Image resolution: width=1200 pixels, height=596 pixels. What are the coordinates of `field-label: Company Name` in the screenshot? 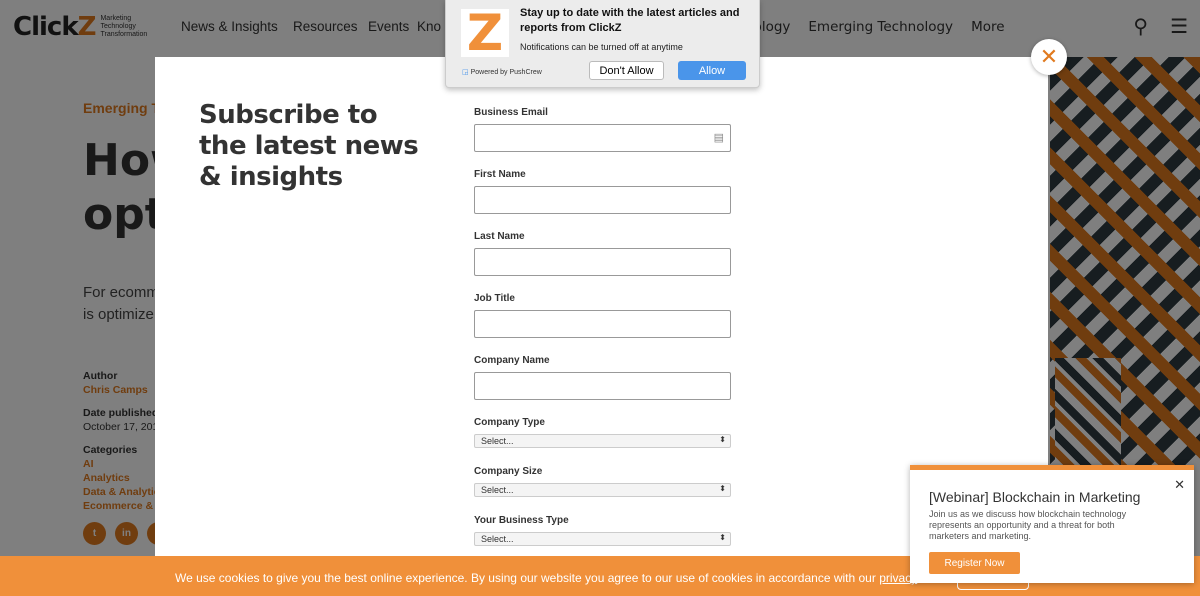 It's located at (512, 360).